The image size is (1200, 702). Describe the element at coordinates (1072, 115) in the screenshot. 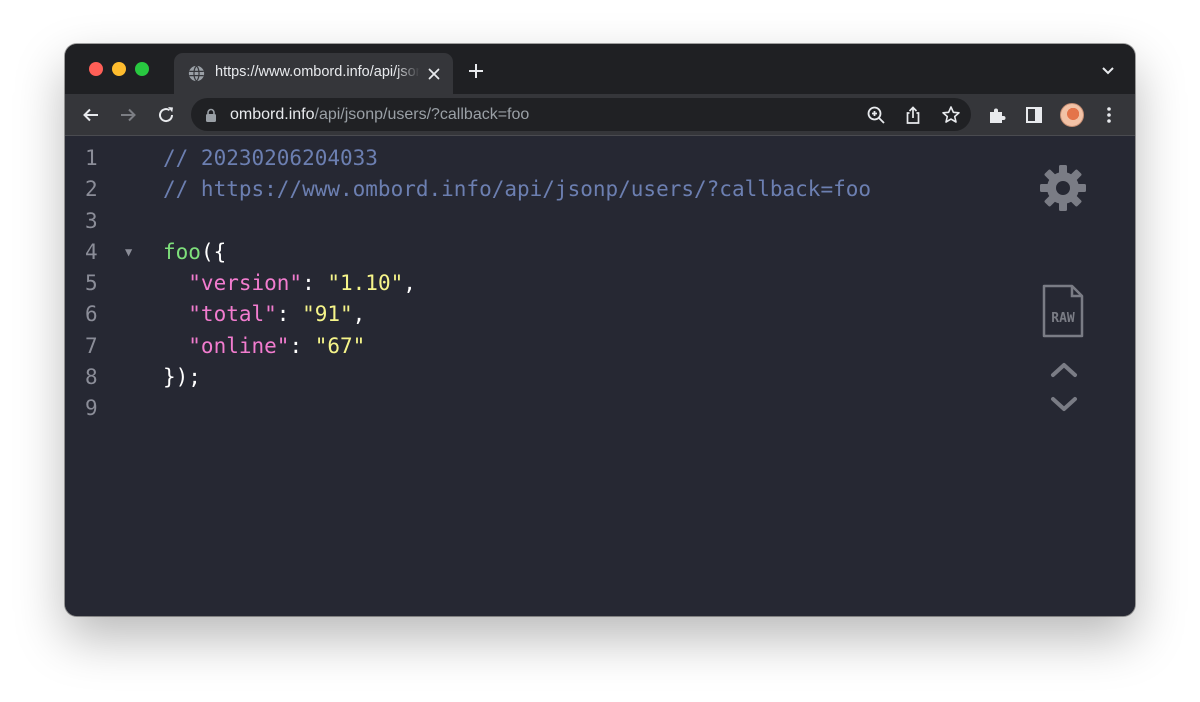

I see `profile-avatar` at that location.